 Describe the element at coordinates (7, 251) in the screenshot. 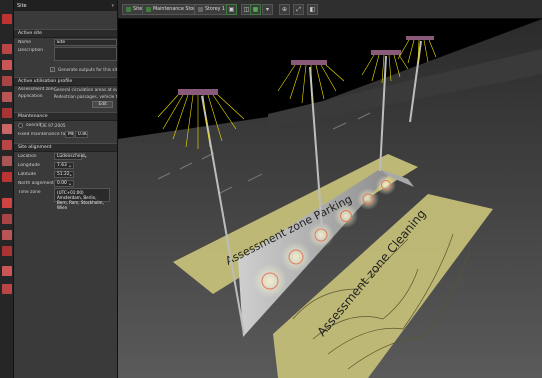

I see `export-tool-icon` at that location.